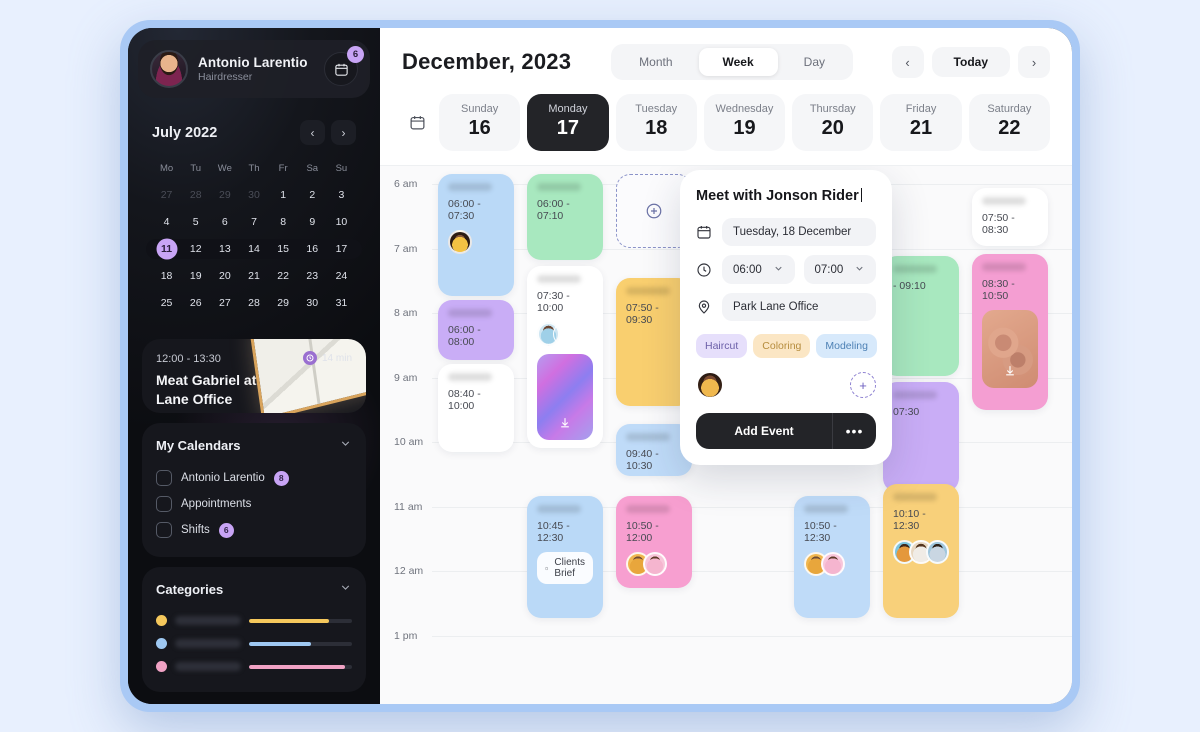  I want to click on calendar-event: 10:50 - 12:30, so click(832, 557).